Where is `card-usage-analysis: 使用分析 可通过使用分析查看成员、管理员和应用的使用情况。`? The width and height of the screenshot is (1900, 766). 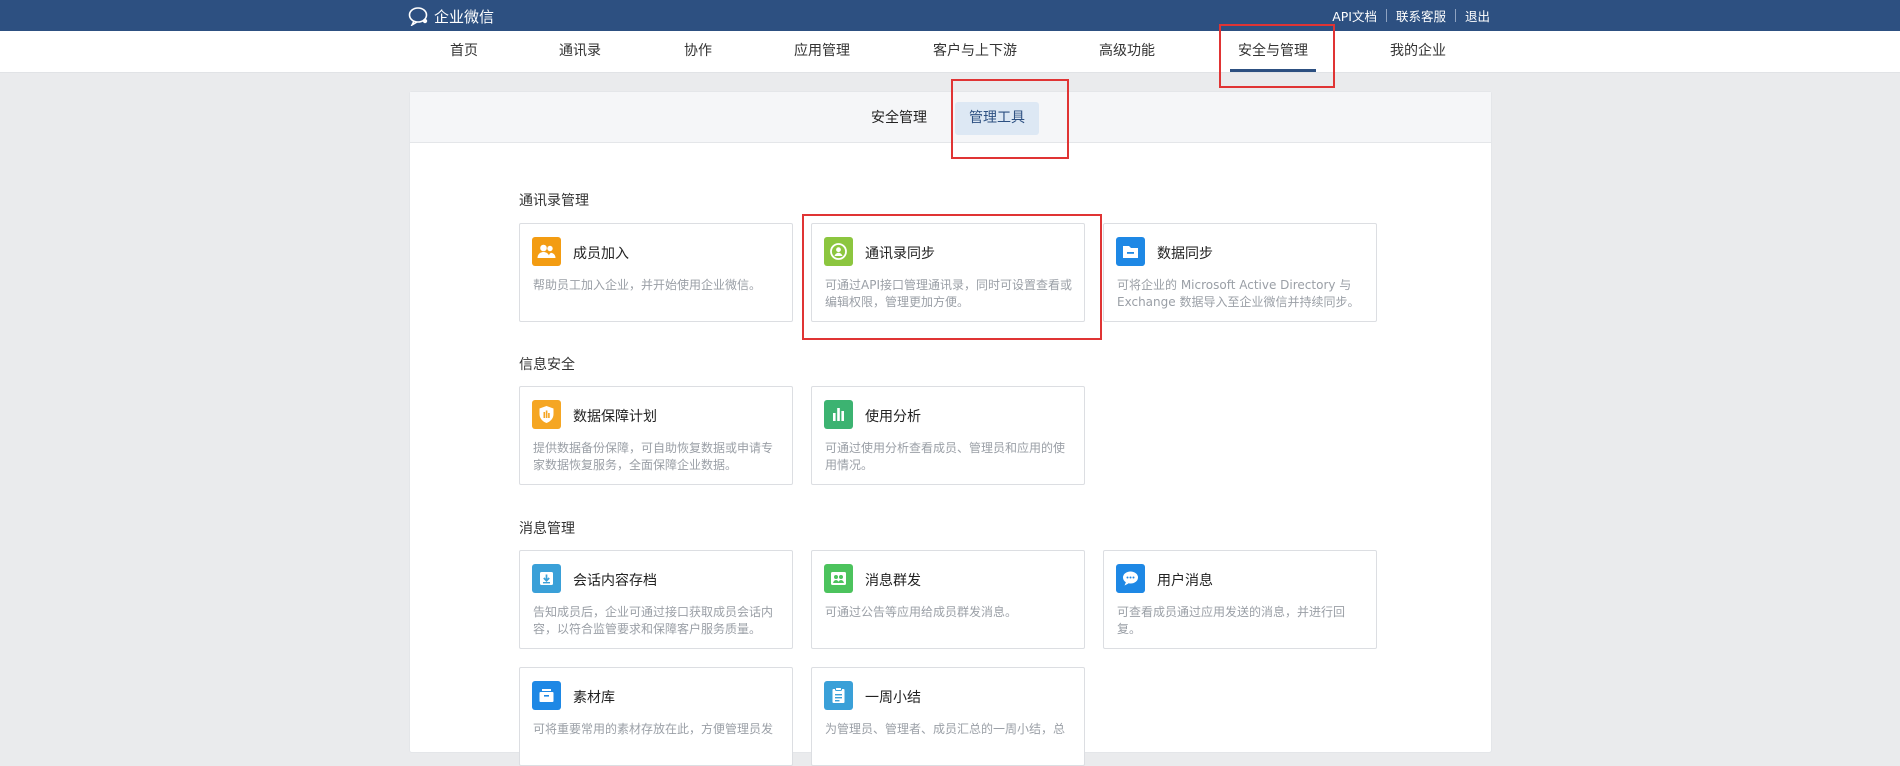
card-usage-analysis: 使用分析 可通过使用分析查看成员、管理员和应用的使用情况。 is located at coordinates (948, 435).